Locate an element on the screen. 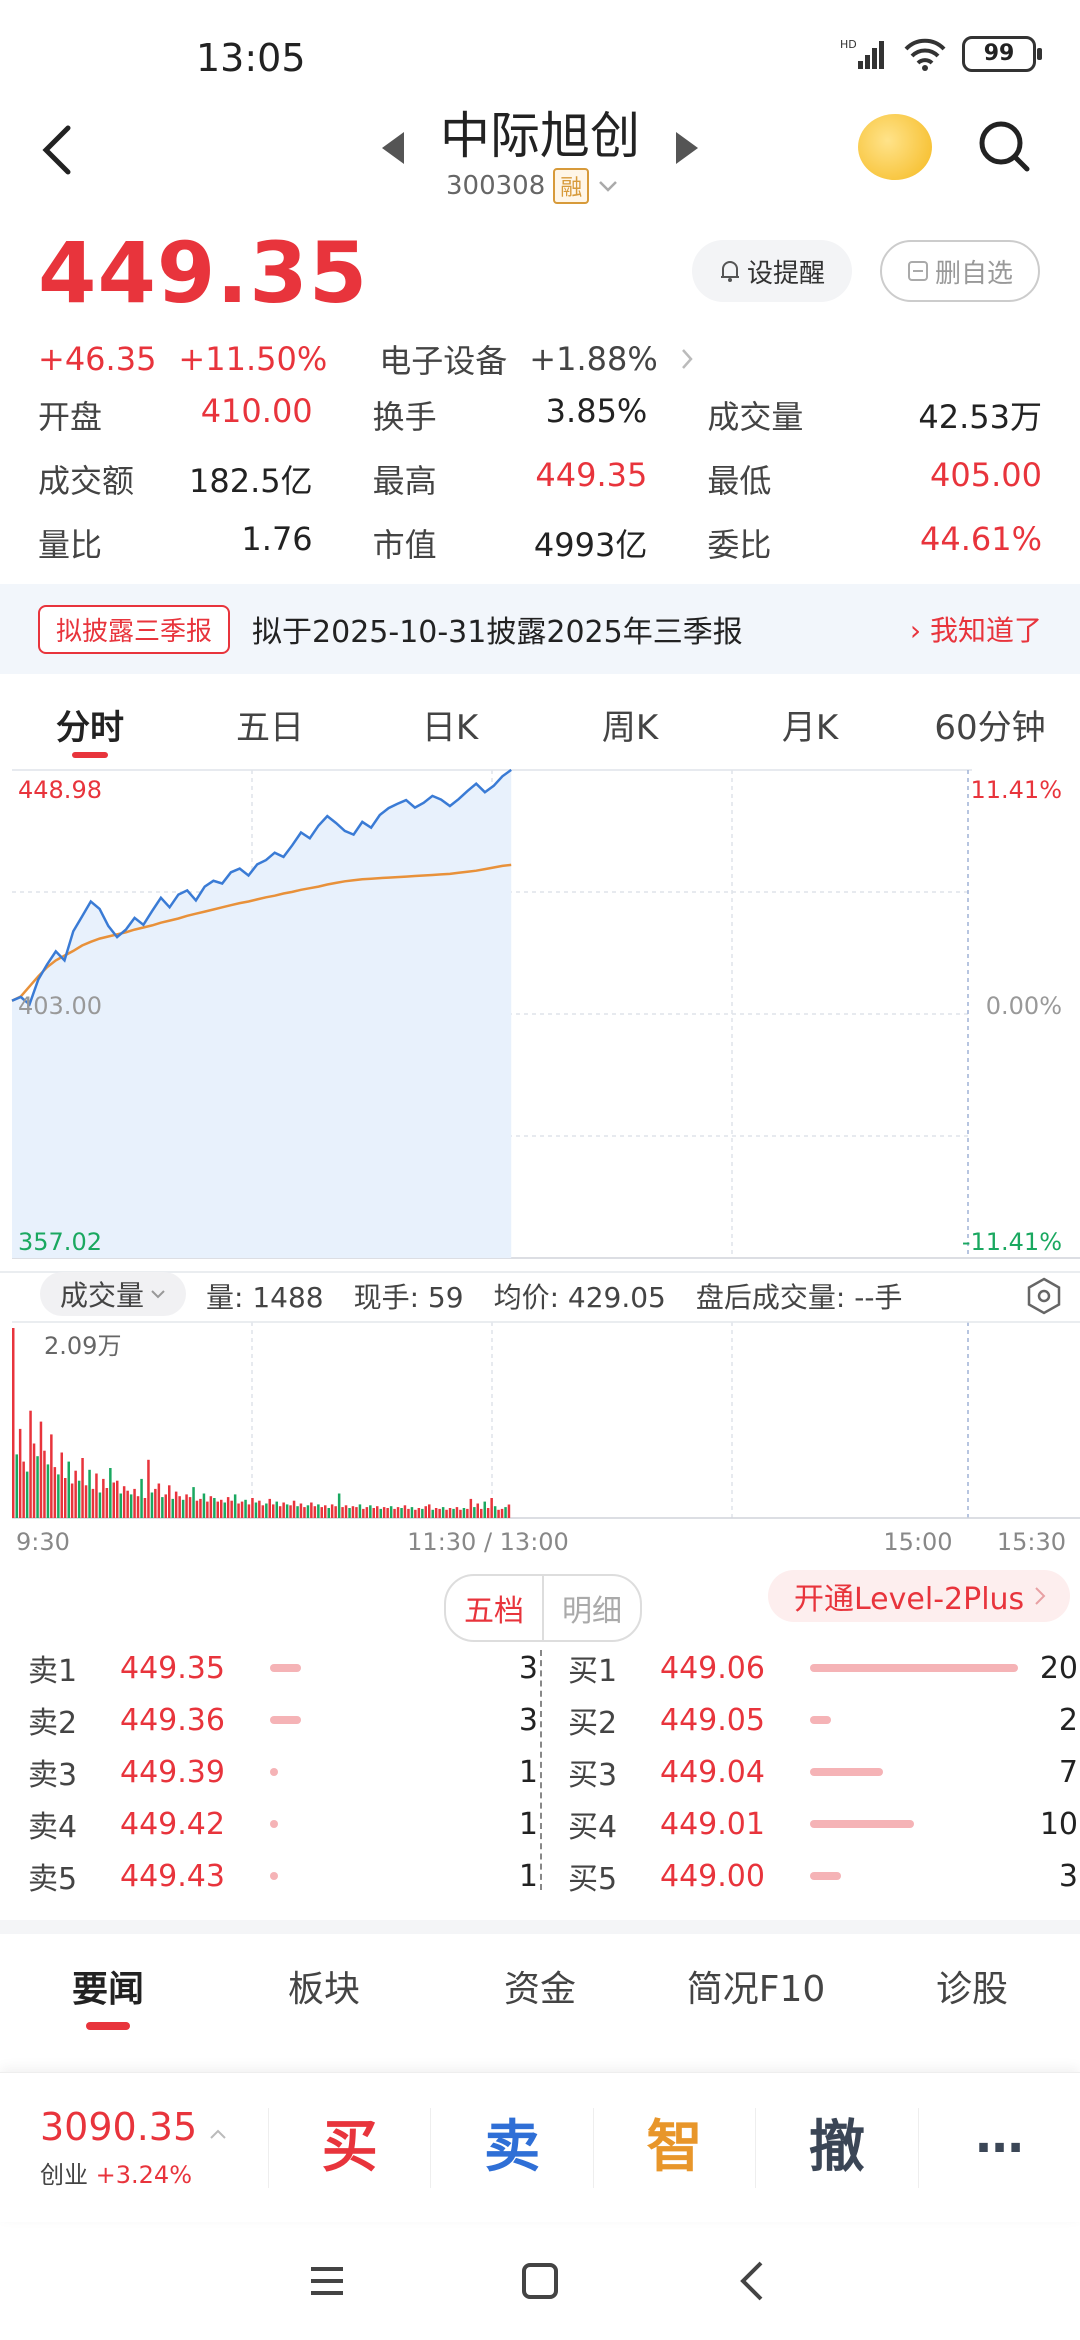 This screenshot has height=2340, width=1080. home-icon is located at coordinates (540, 2281).